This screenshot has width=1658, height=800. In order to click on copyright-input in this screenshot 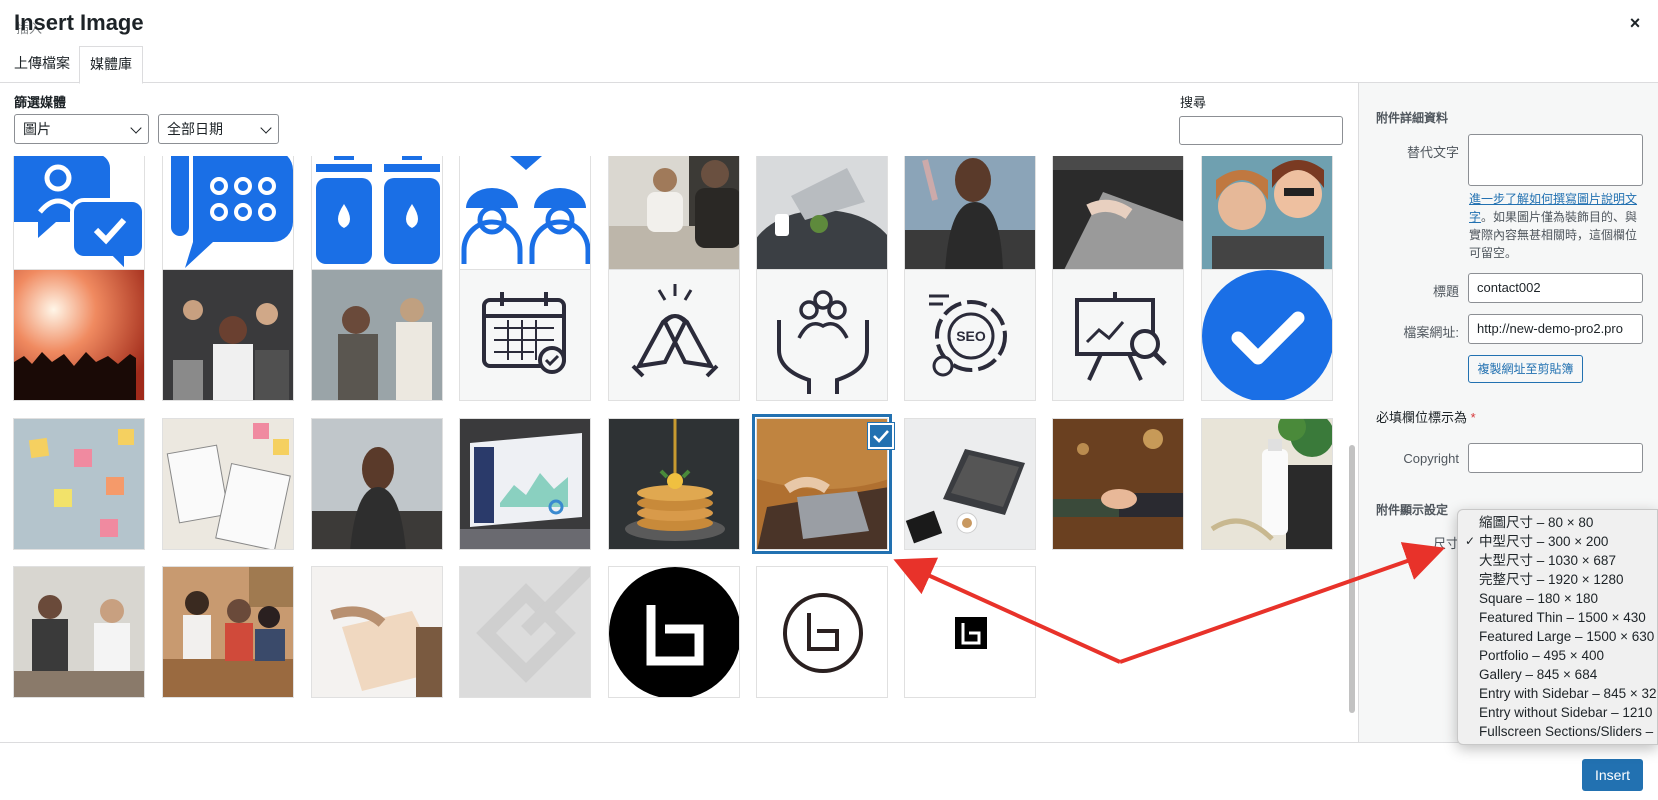, I will do `click(1555, 458)`.